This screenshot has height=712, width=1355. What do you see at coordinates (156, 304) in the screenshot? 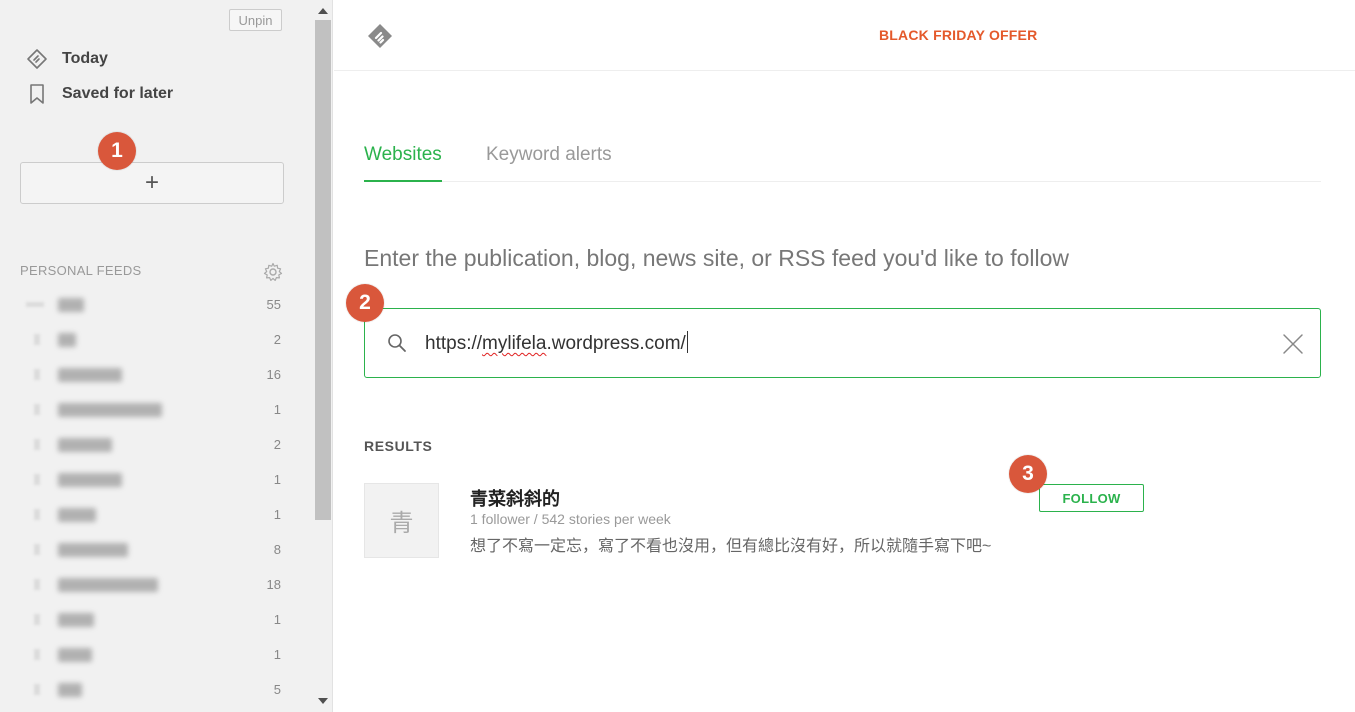
I see `feed-item: 55` at bounding box center [156, 304].